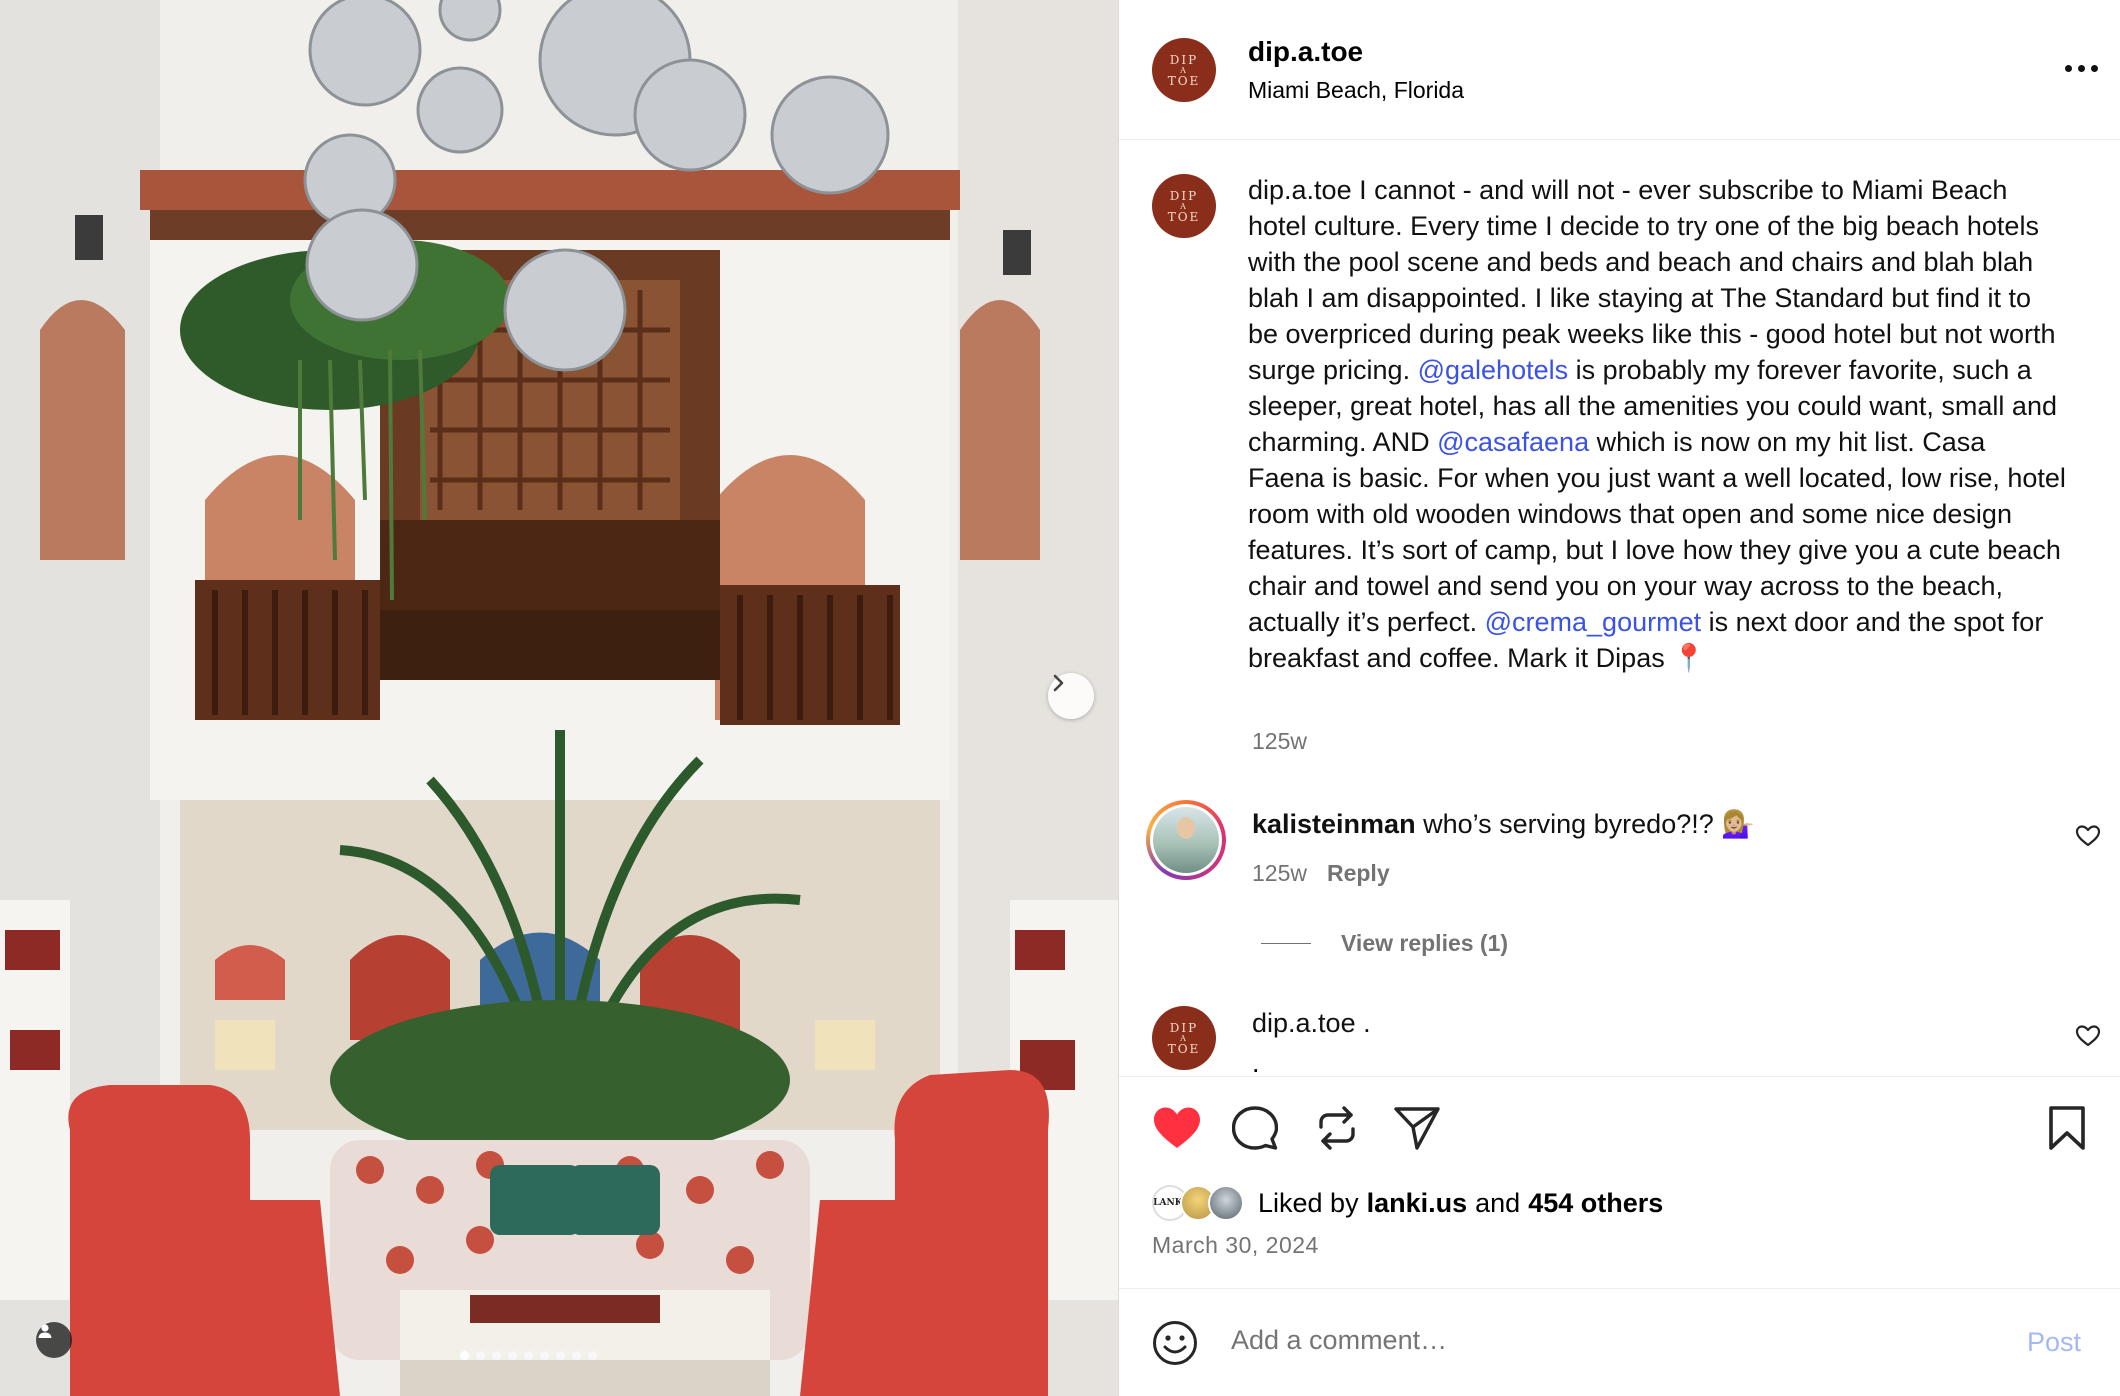  Describe the element at coordinates (1058, 683) in the screenshot. I see `chevron-right-icon` at that location.